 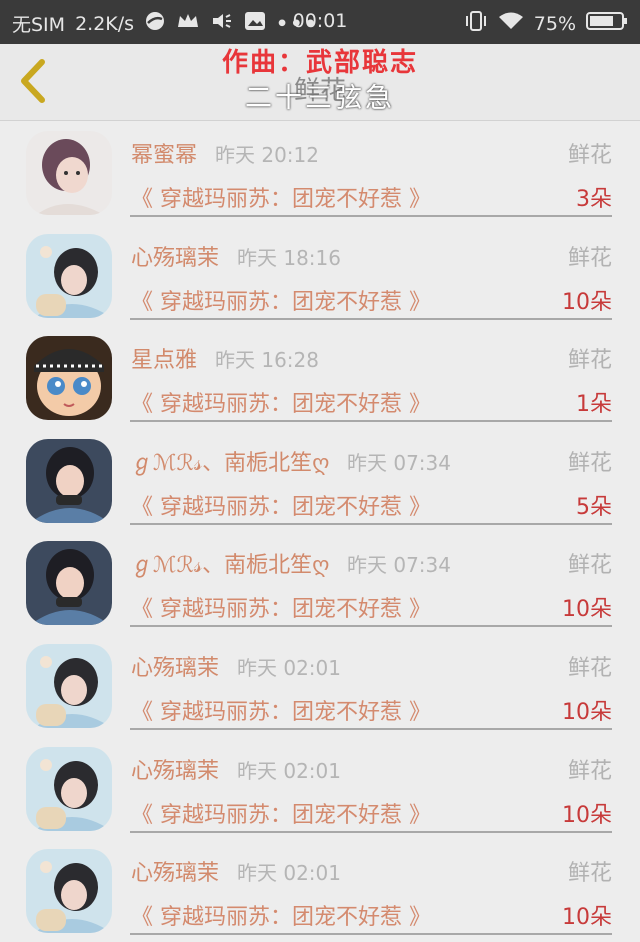 I want to click on gift-count: 5朵, so click(x=594, y=507).